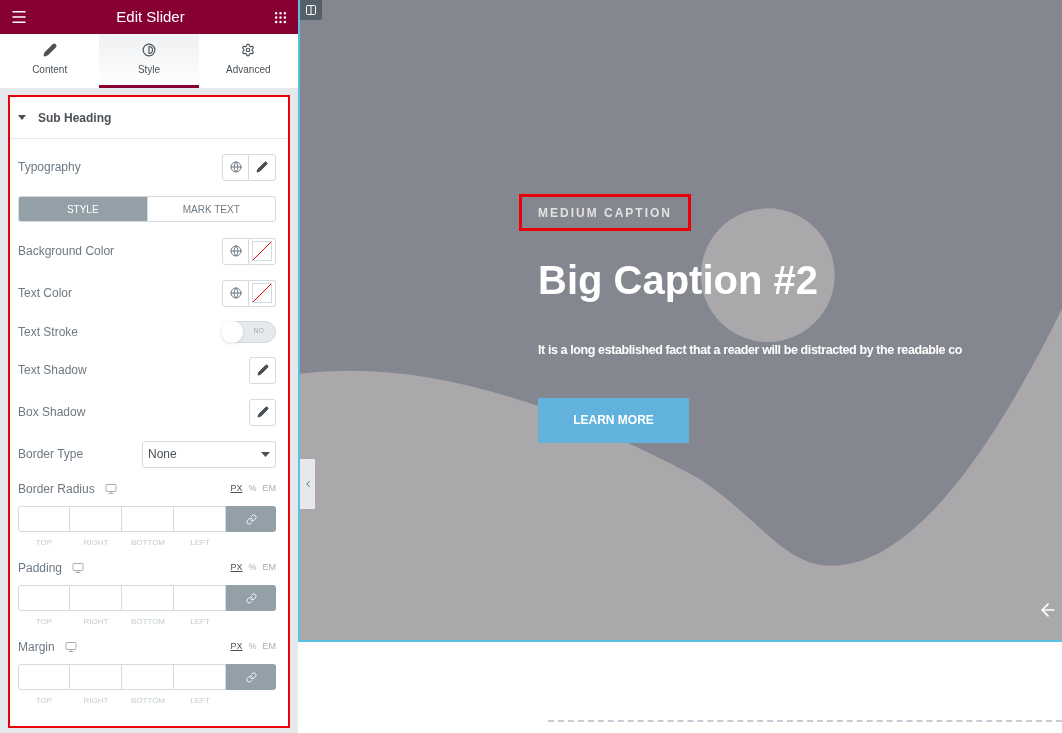  I want to click on control-label: Text Color, so click(45, 293).